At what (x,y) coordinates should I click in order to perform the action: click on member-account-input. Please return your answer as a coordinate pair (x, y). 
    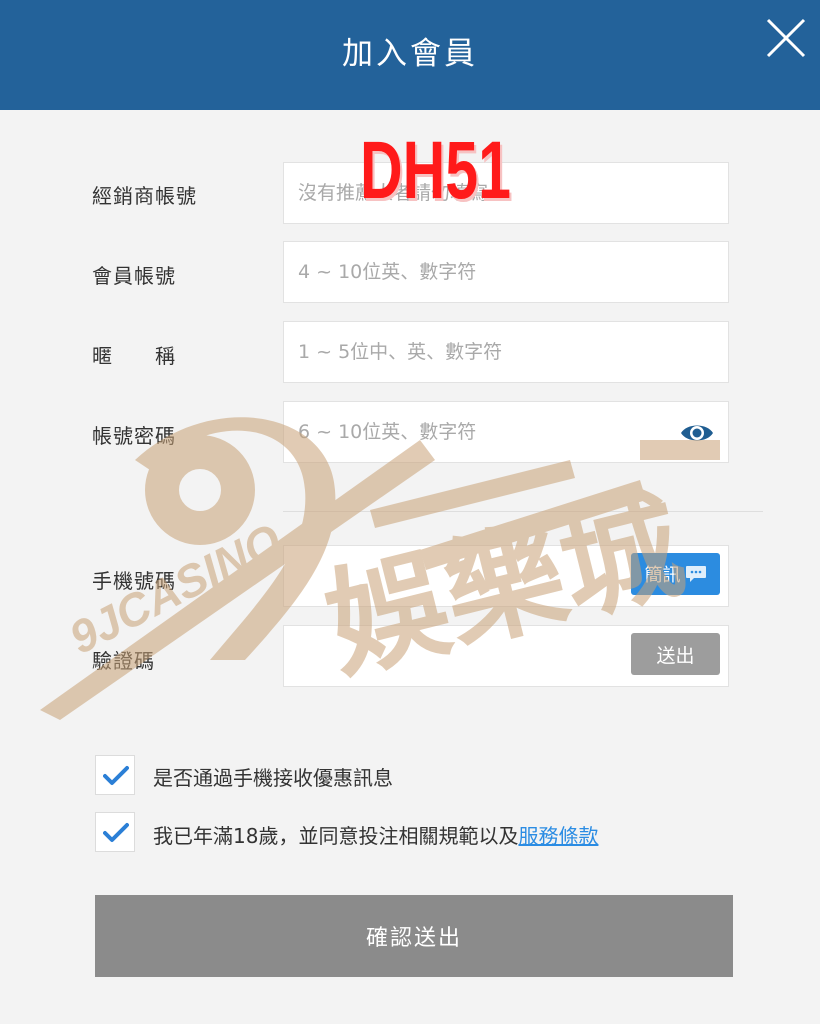
    Looking at the image, I should click on (506, 272).